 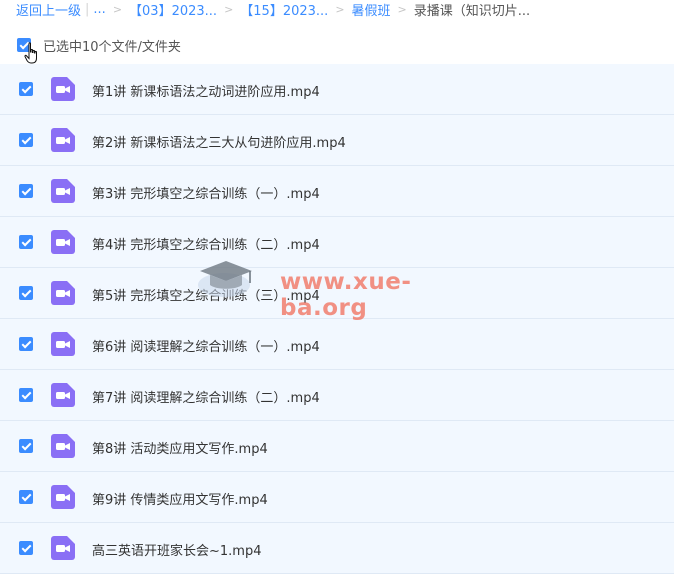 What do you see at coordinates (180, 498) in the screenshot?
I see `file-name: 第9讲 传情类应用文写作.mp4` at bounding box center [180, 498].